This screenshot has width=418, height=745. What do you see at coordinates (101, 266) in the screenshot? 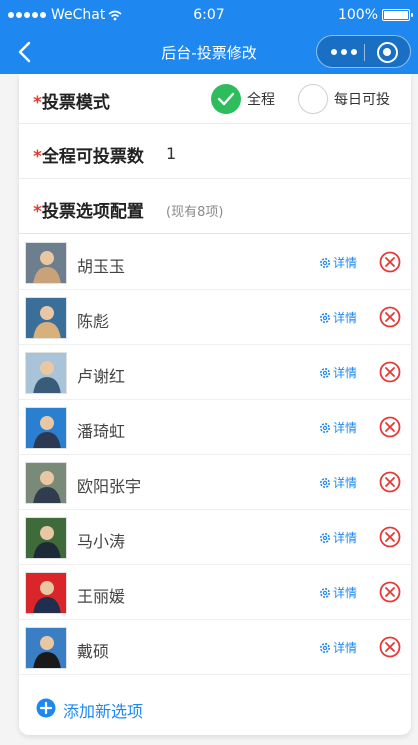
I see `option-name: 胡玉玉` at bounding box center [101, 266].